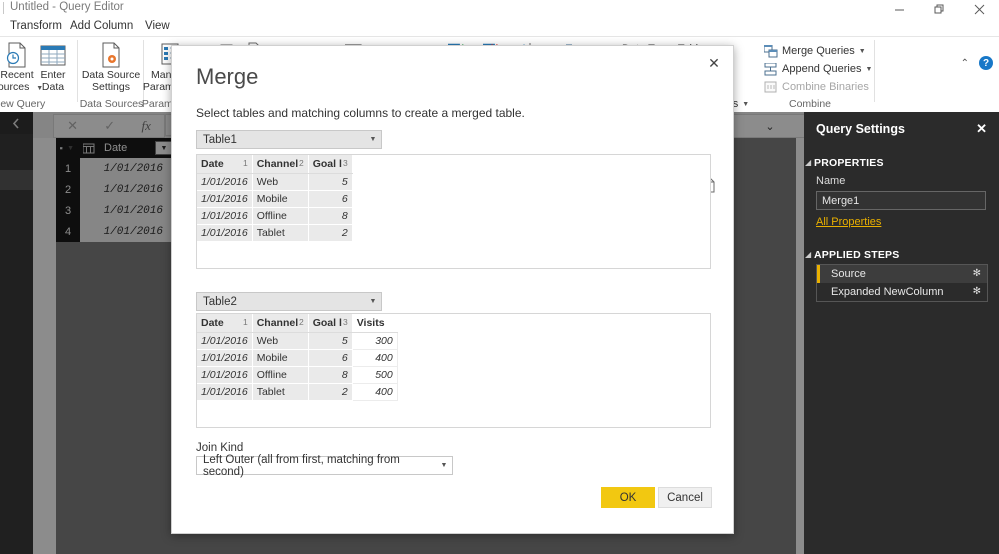 The width and height of the screenshot is (999, 554). I want to click on applied-steps-expander-icon: ◢, so click(808, 254).